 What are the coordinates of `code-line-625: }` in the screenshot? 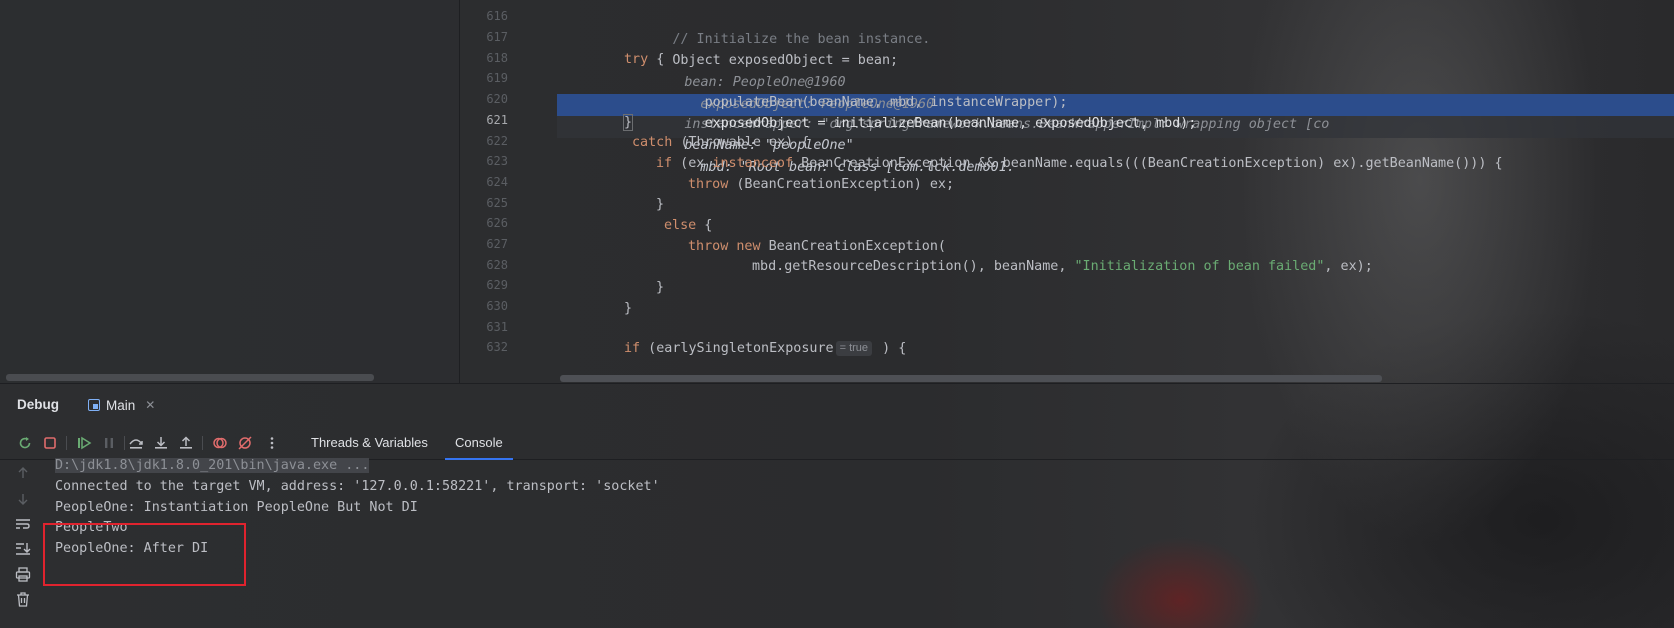 It's located at (660, 205).